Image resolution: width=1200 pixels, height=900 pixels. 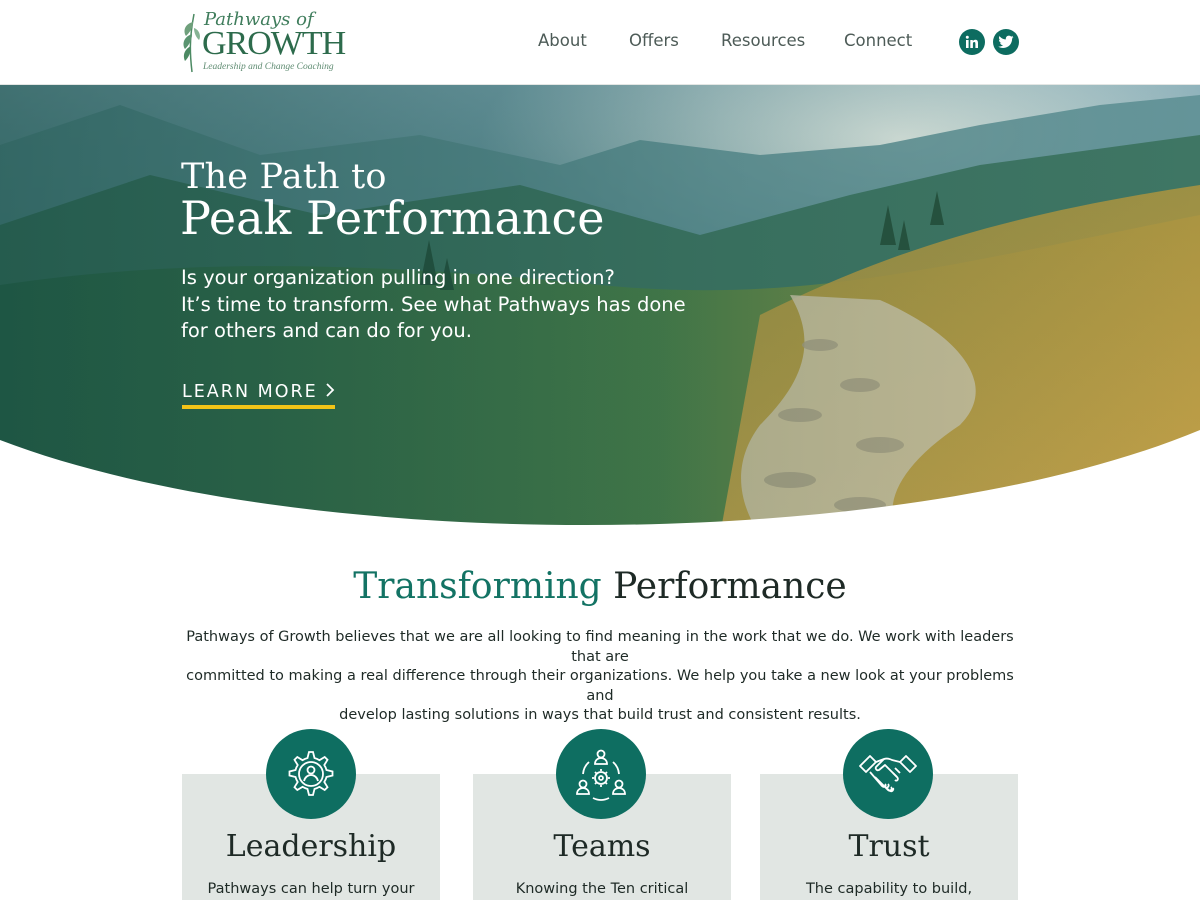 I want to click on gear-person-icon, so click(x=311, y=774).